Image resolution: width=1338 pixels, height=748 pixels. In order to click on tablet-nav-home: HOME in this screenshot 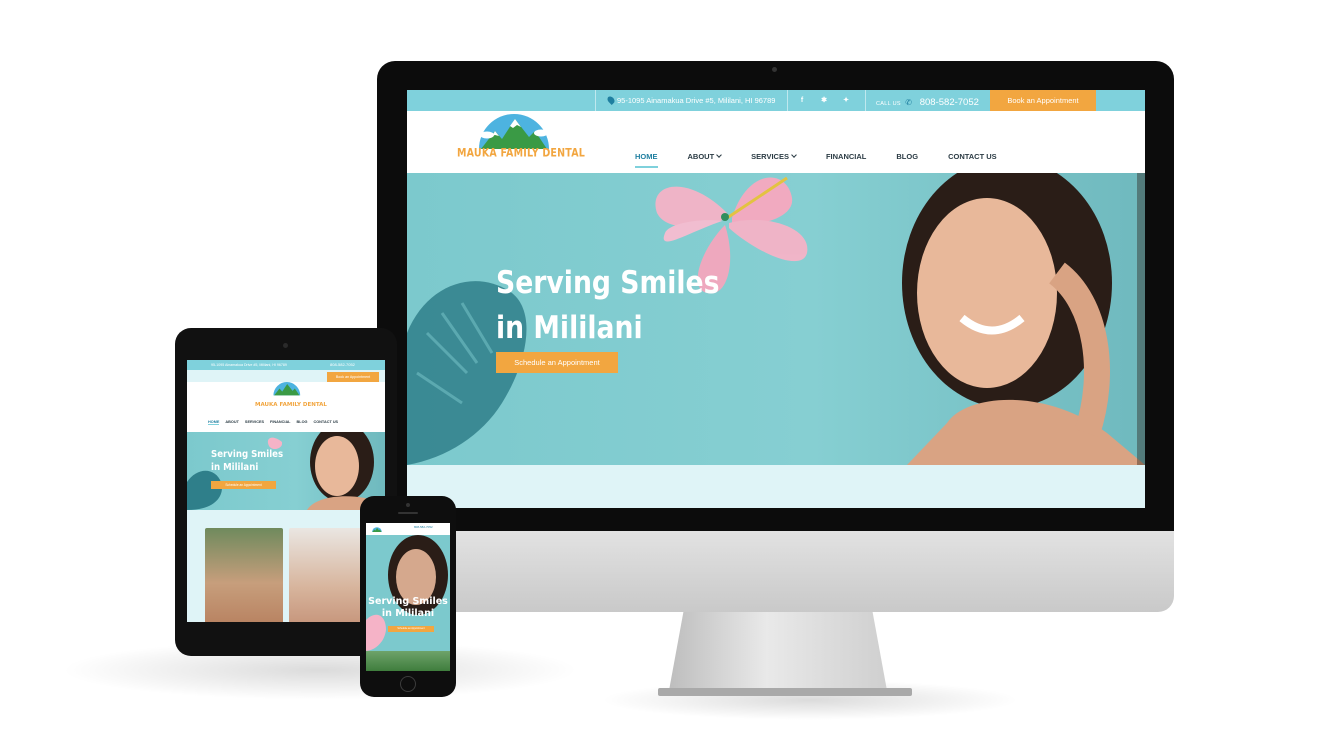, I will do `click(214, 422)`.